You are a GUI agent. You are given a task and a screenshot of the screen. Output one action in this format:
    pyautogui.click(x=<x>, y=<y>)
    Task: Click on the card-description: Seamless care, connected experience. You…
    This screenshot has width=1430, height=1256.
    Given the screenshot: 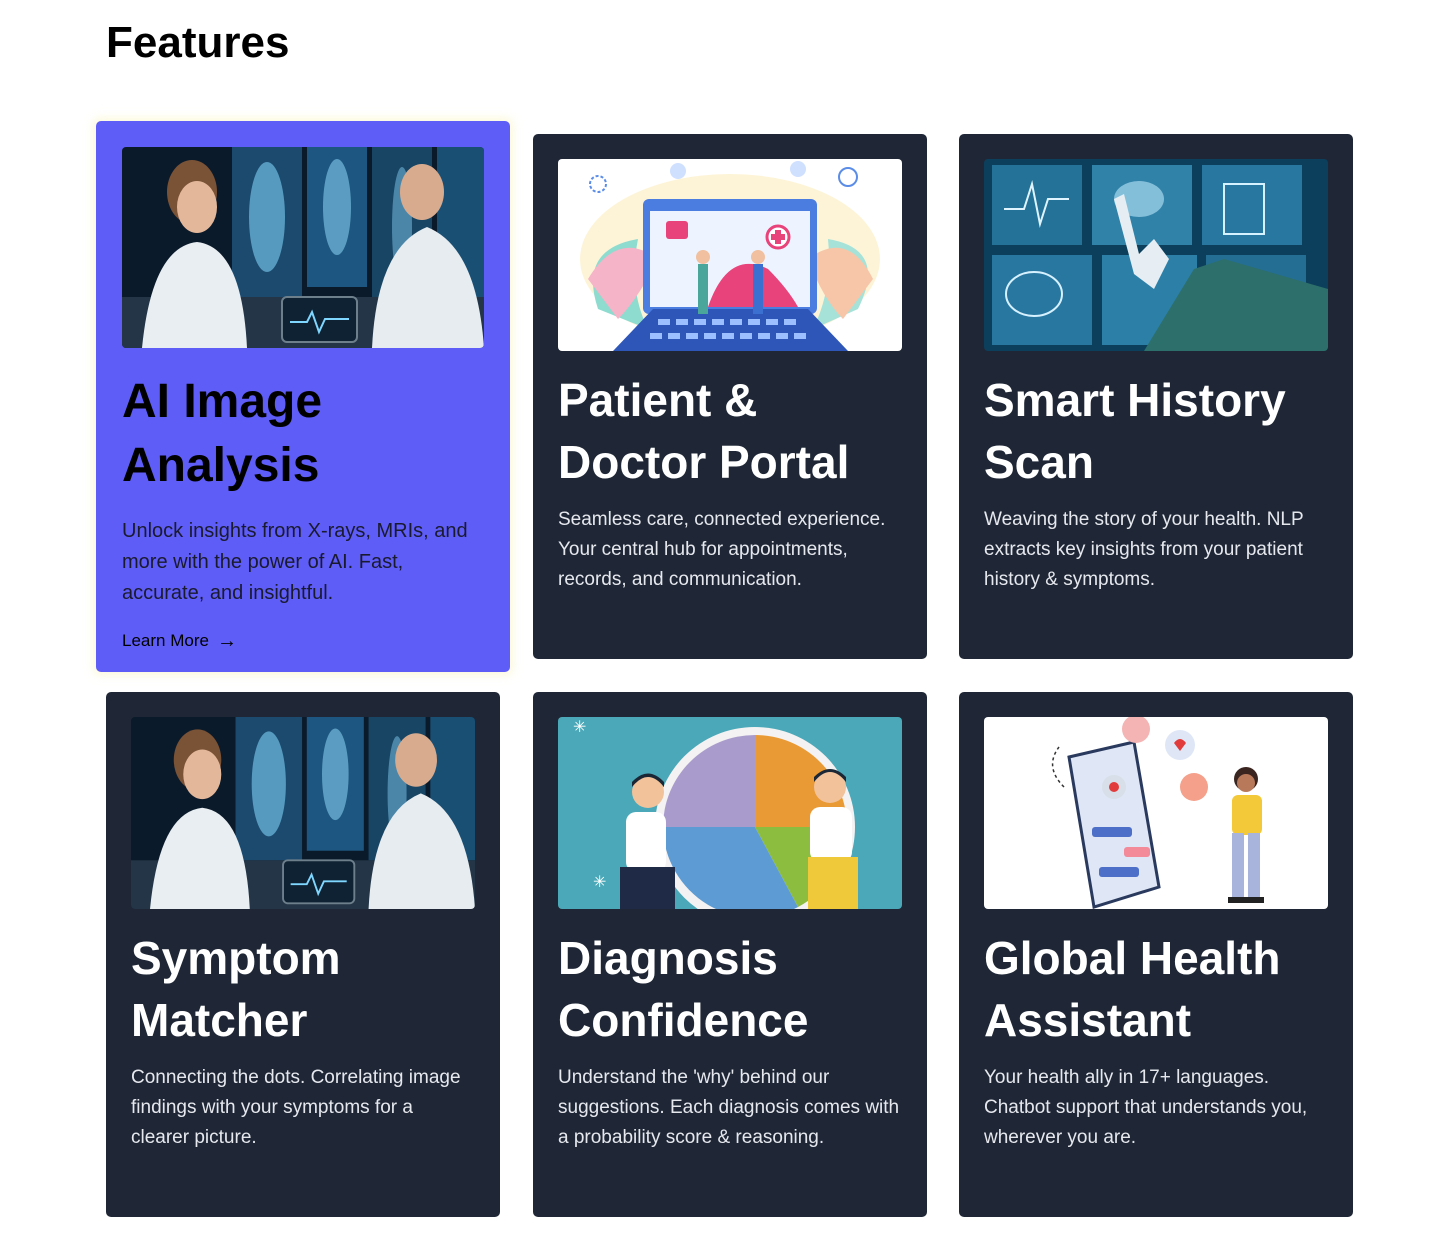 What is the action you would take?
    pyautogui.click(x=722, y=549)
    